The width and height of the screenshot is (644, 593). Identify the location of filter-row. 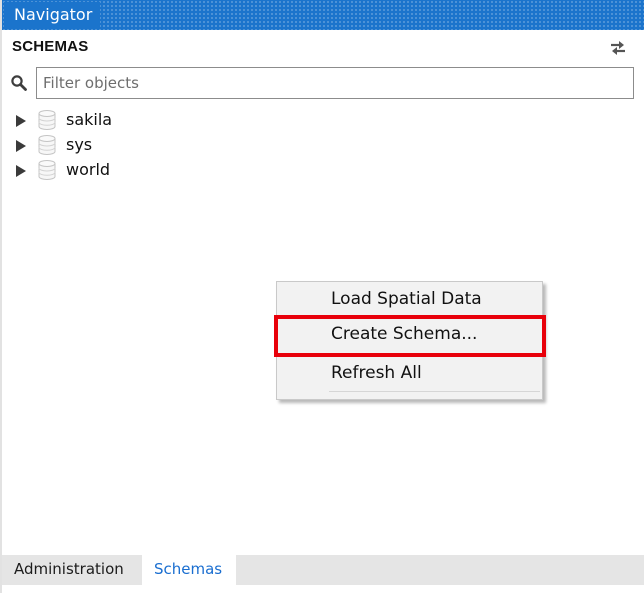
(323, 83).